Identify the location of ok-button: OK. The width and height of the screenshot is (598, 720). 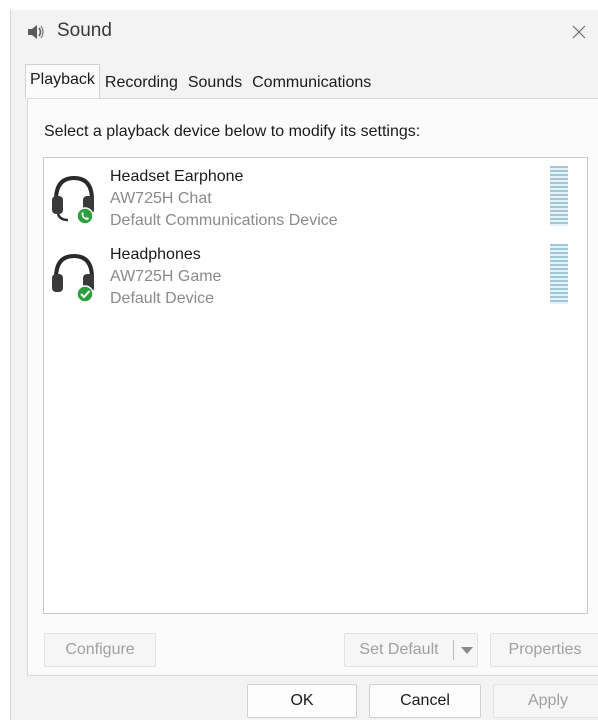
(302, 701).